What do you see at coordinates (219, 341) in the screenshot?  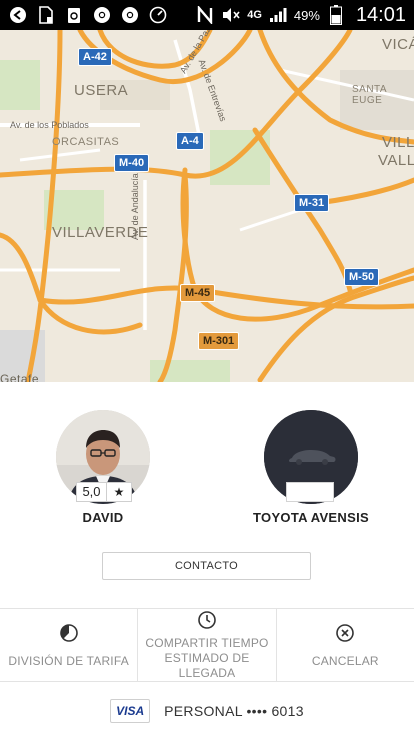 I see `road-shield-m301: M-301` at bounding box center [219, 341].